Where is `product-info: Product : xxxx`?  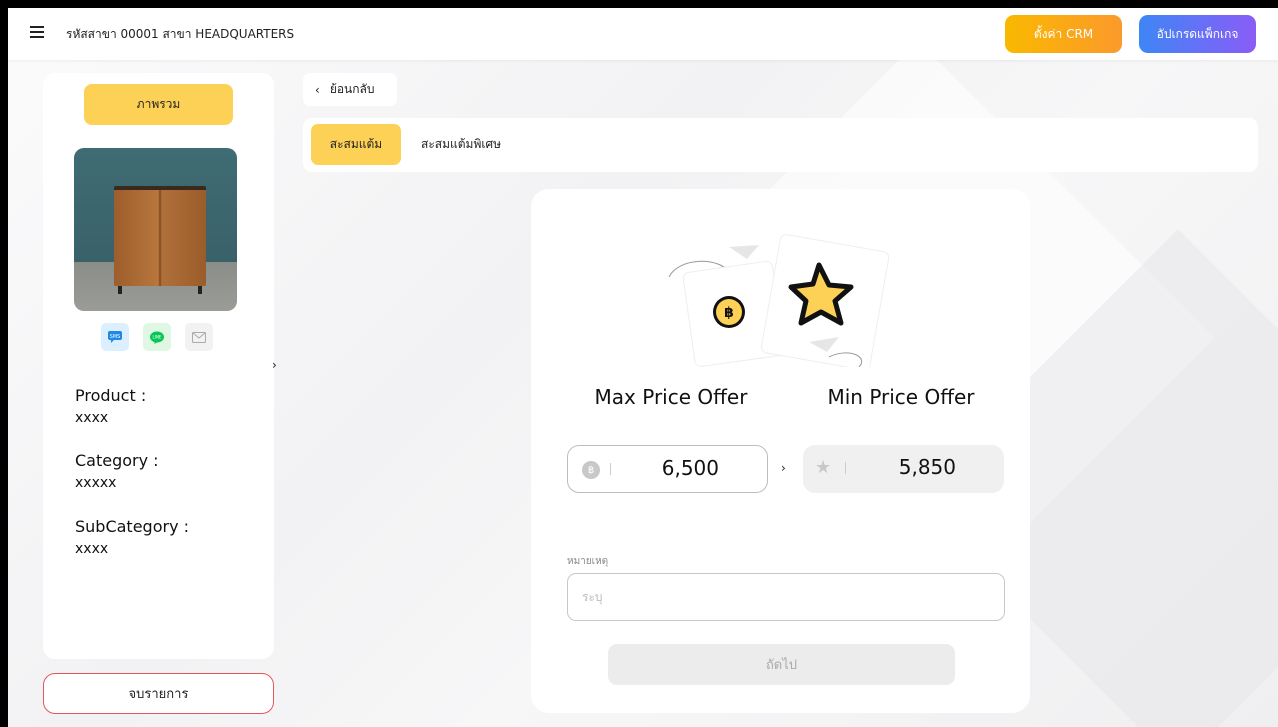 product-info: Product : xxxx is located at coordinates (110, 407).